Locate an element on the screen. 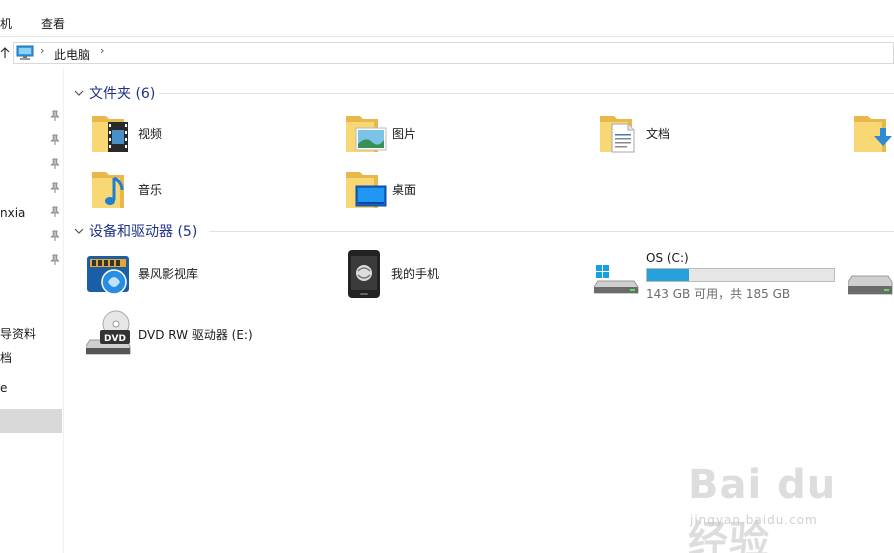  nav-item: 导资料 is located at coordinates (30, 333).